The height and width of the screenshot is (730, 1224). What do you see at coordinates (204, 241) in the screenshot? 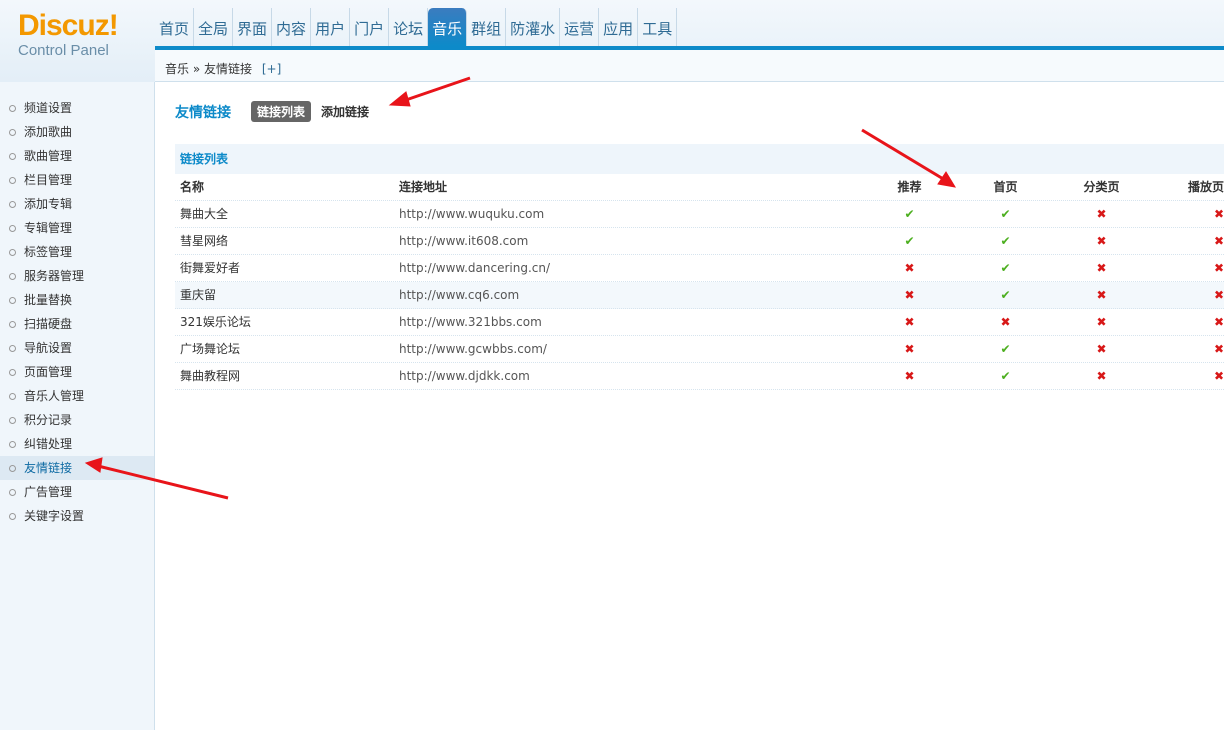
I see `link-name: 彗星网络` at bounding box center [204, 241].